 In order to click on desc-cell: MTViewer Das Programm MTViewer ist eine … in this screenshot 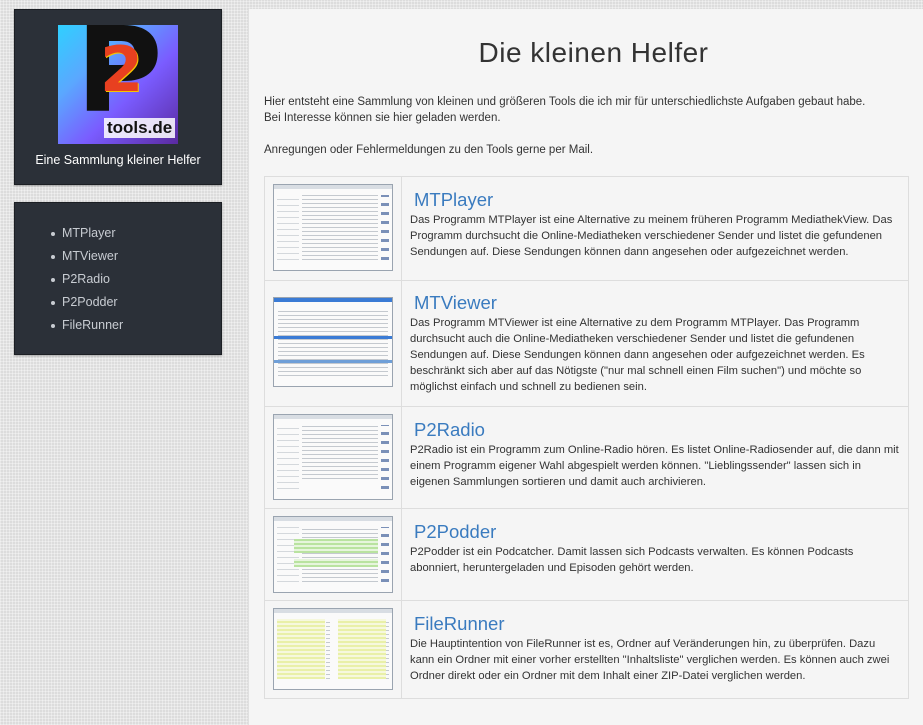, I will do `click(655, 343)`.